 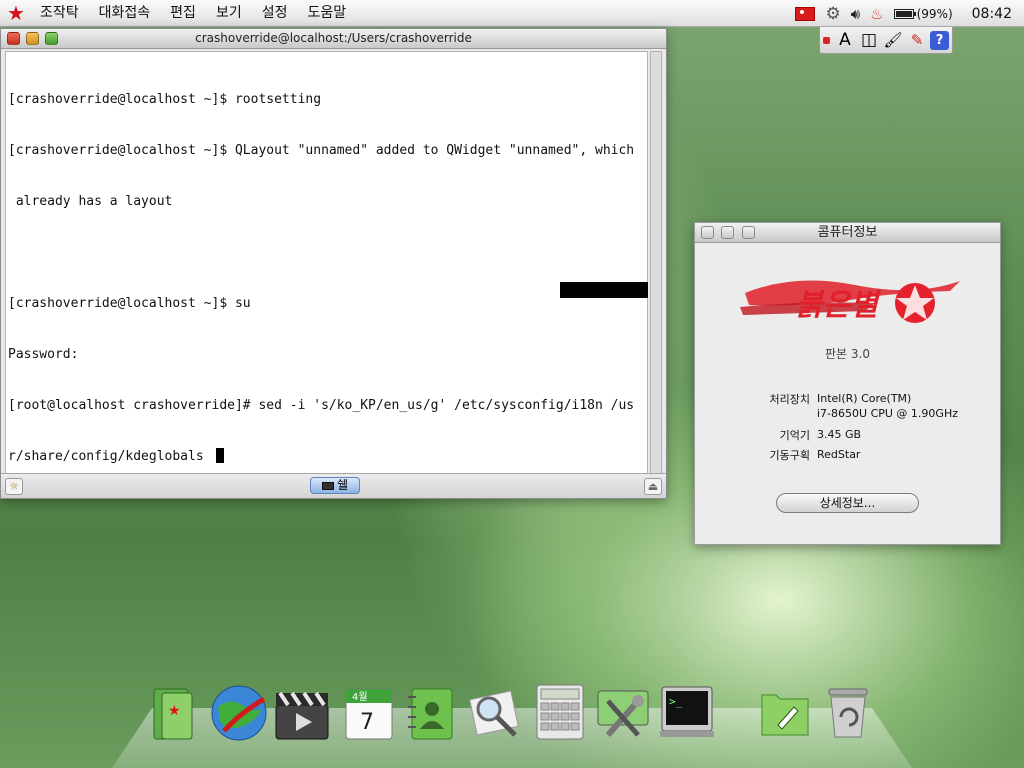 What do you see at coordinates (16, 13) in the screenshot?
I see `red-star-menu-icon: ★` at bounding box center [16, 13].